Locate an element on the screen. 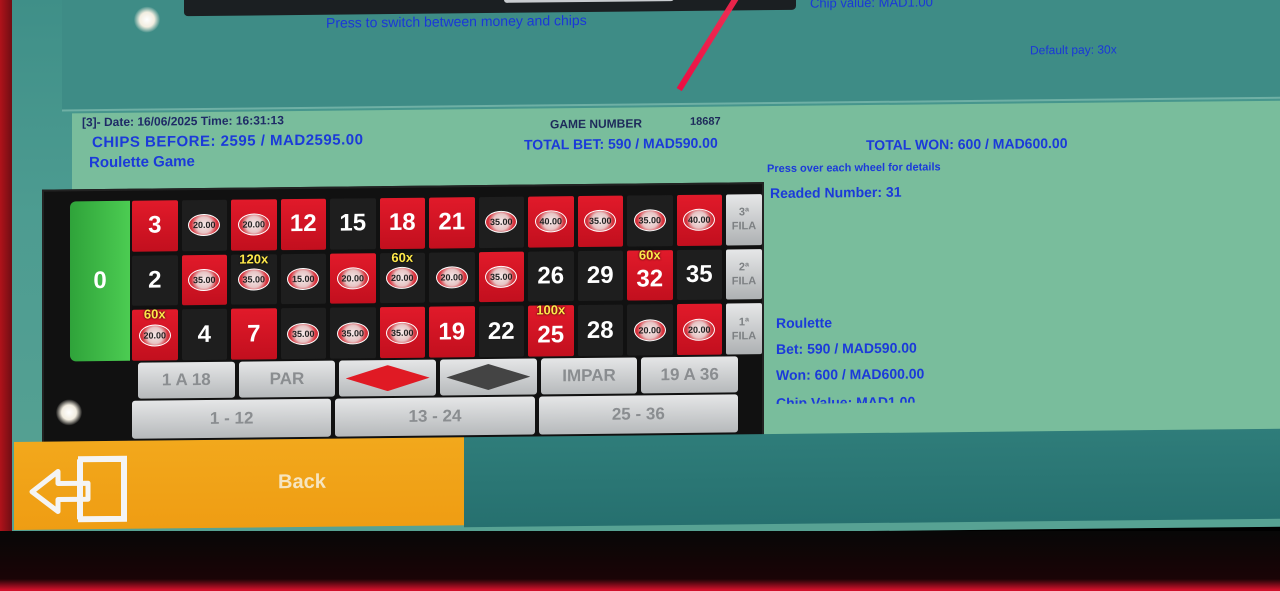 This screenshot has width=1280, height=591. number-cell: 15.00 is located at coordinates (303, 279).